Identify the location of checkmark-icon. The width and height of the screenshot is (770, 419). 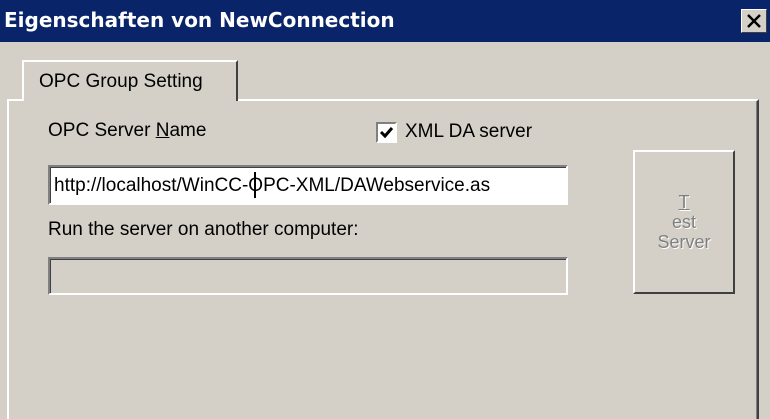
(386, 133).